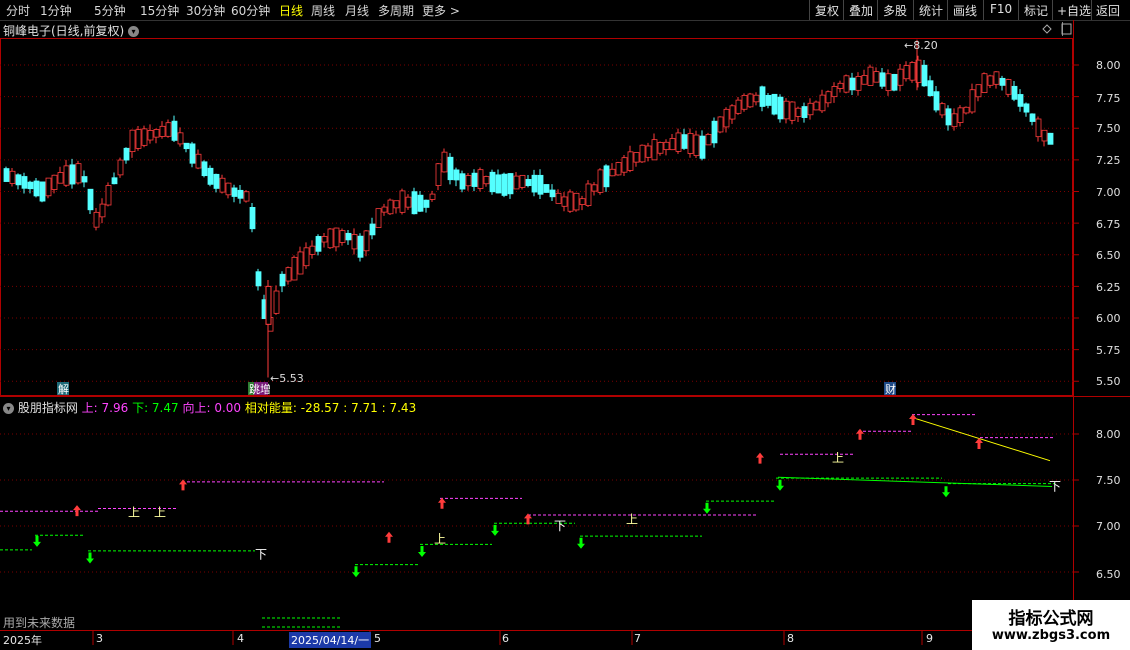  What do you see at coordinates (397, 408) in the screenshot?
I see `indicator-value: : 7.43` at bounding box center [397, 408].